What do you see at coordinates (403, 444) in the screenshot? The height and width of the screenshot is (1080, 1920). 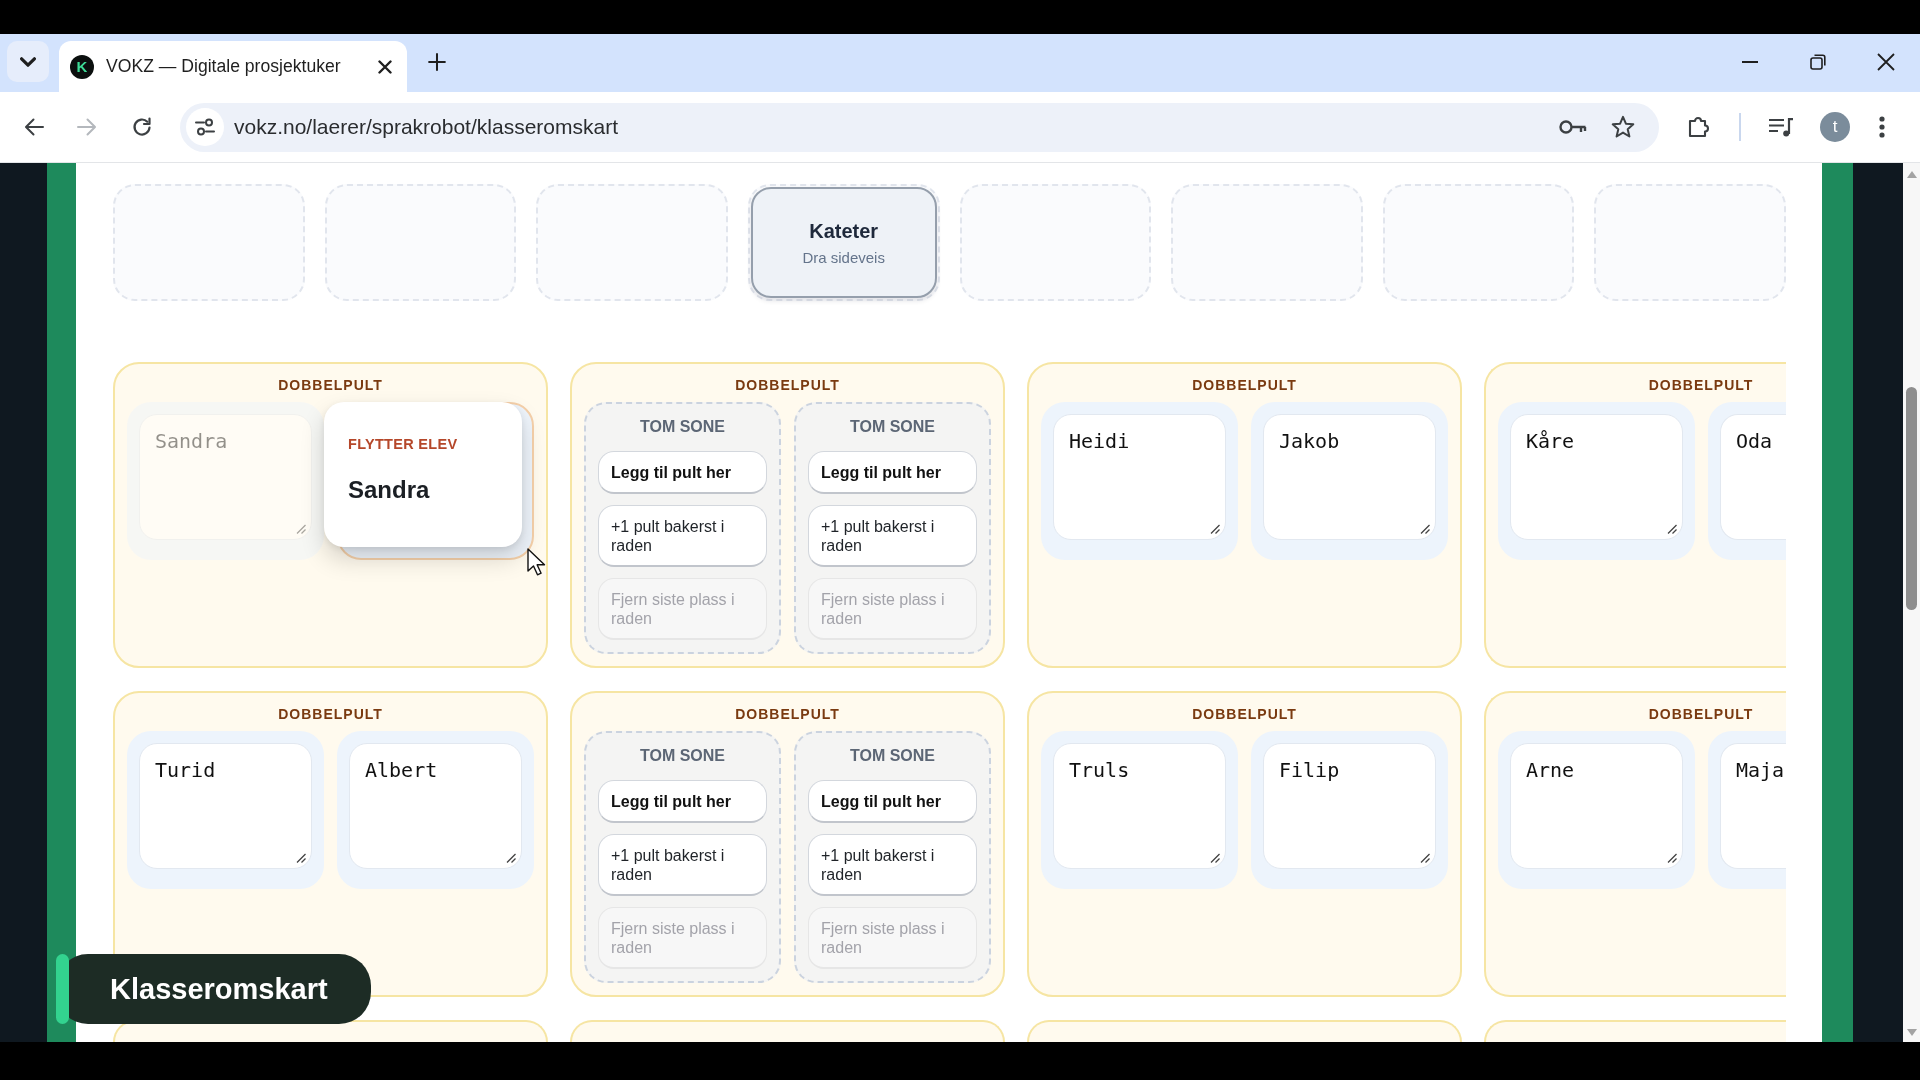 I see `drag-caption: FLYTTER ELEV` at bounding box center [403, 444].